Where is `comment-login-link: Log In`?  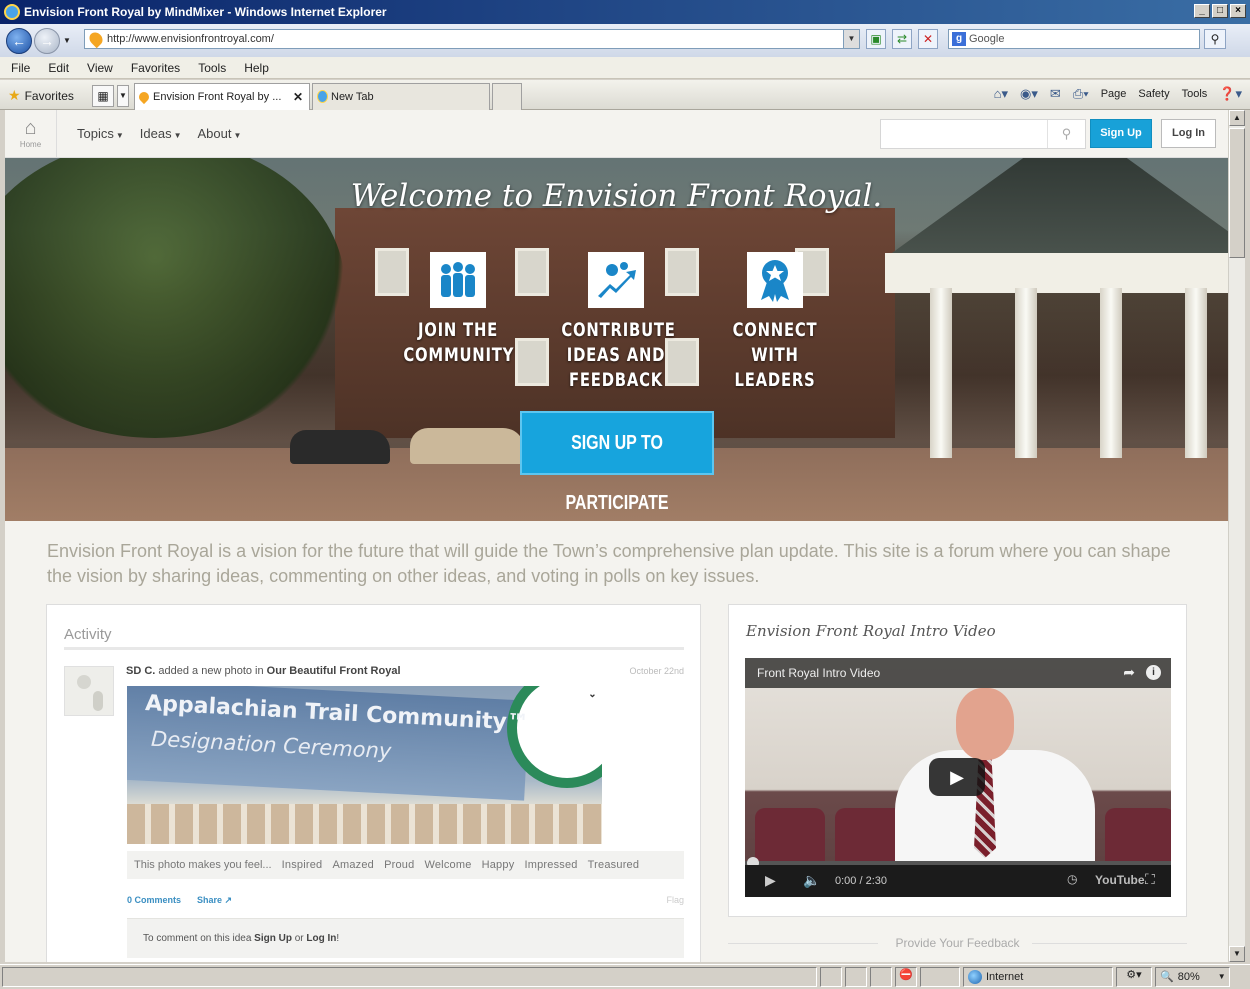
comment-login-link: Log In is located at coordinates (321, 938).